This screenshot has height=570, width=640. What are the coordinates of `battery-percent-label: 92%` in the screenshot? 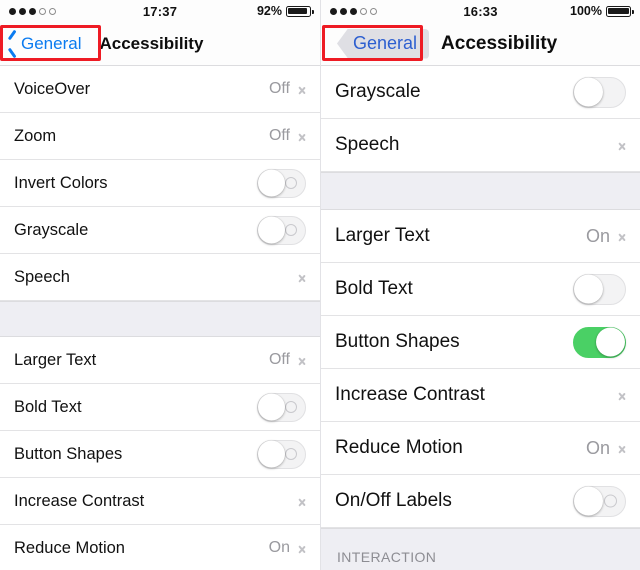 It's located at (269, 11).